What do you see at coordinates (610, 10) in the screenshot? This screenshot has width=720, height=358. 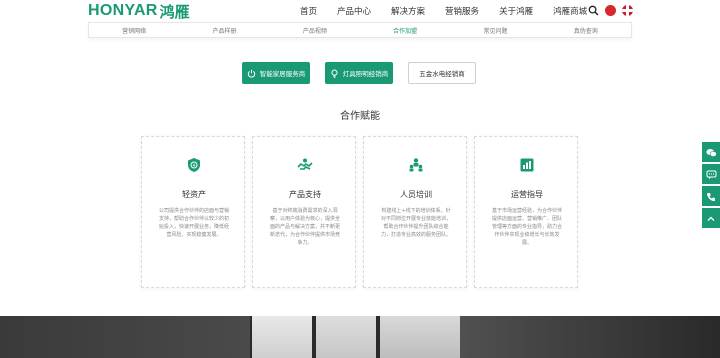 I see `language-cn-icon` at bounding box center [610, 10].